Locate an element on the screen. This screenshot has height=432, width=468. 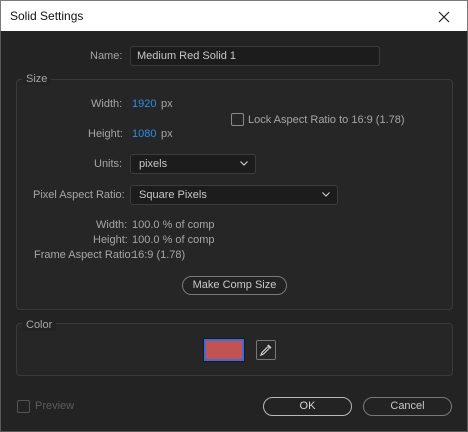
color-group-label: Color is located at coordinates (39, 325).